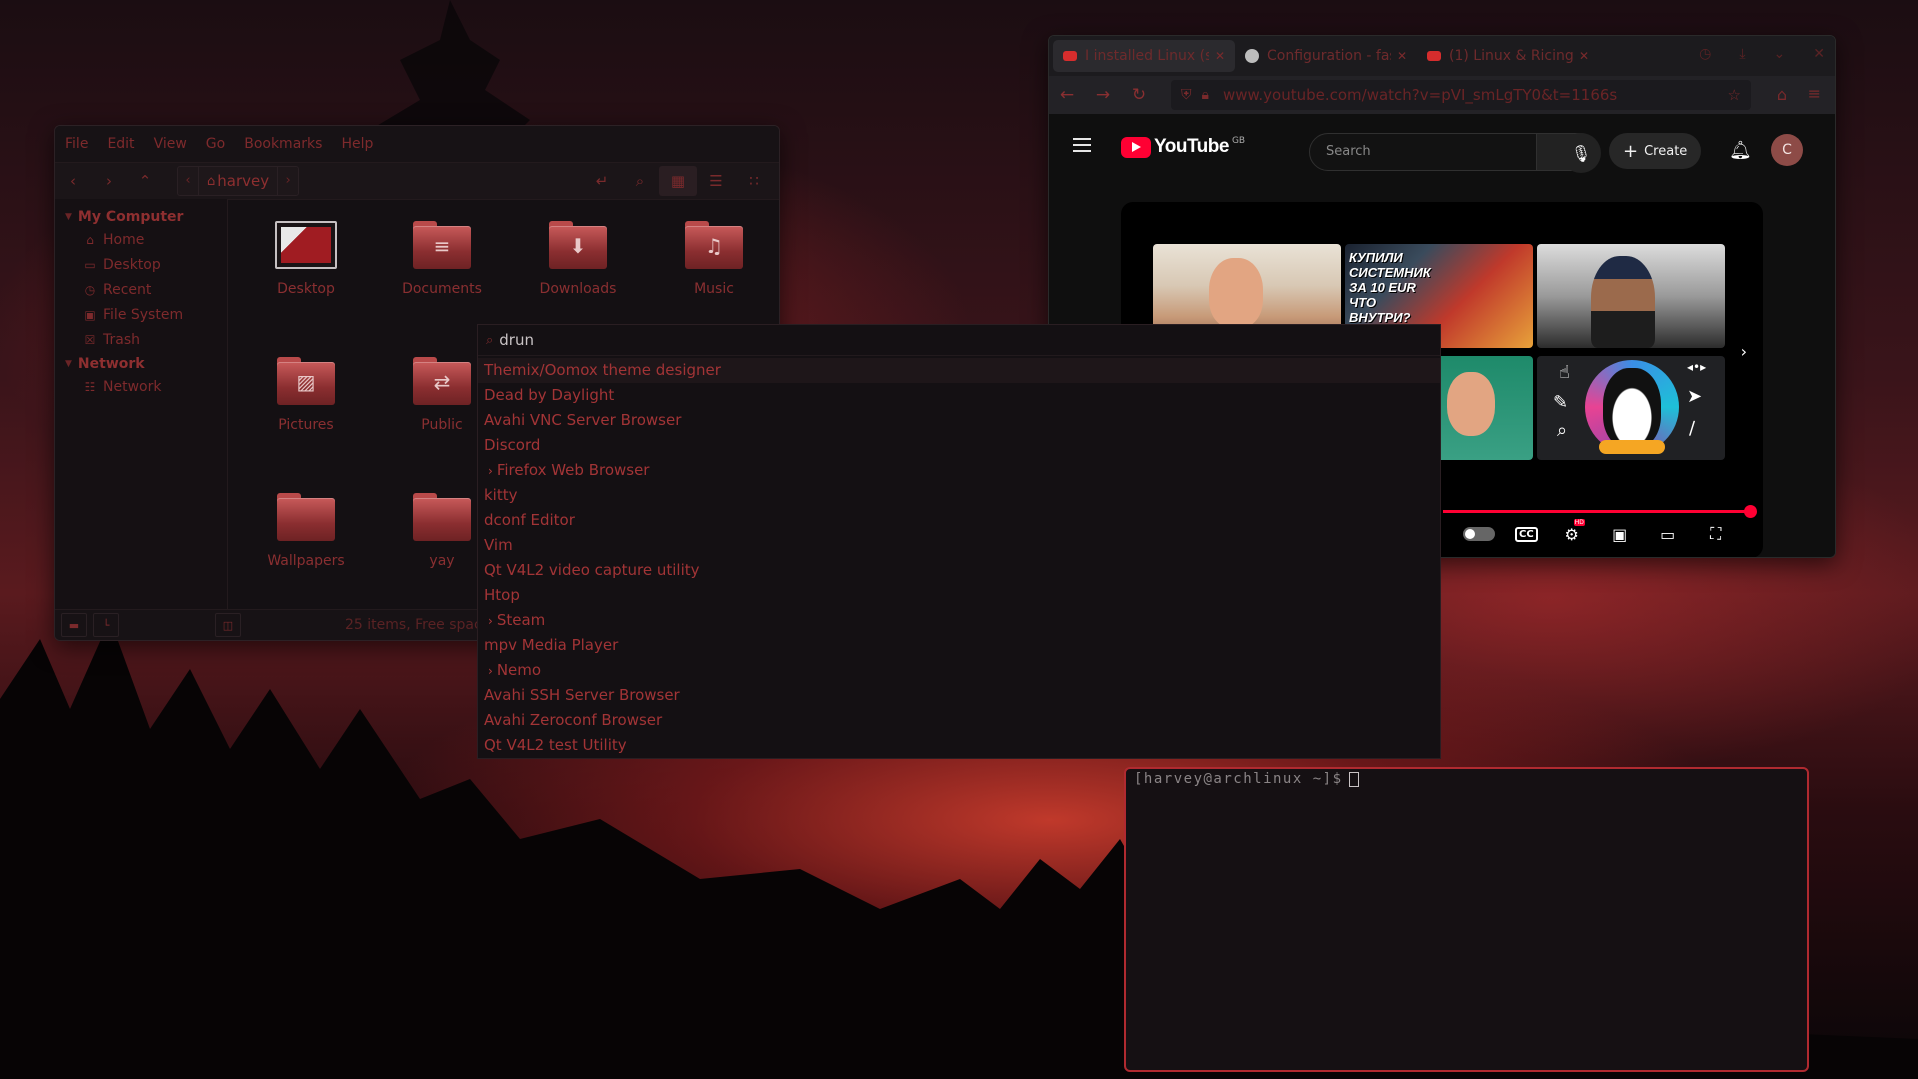  What do you see at coordinates (283, 144) in the screenshot?
I see `menu-bookmarks: Bookmarks` at bounding box center [283, 144].